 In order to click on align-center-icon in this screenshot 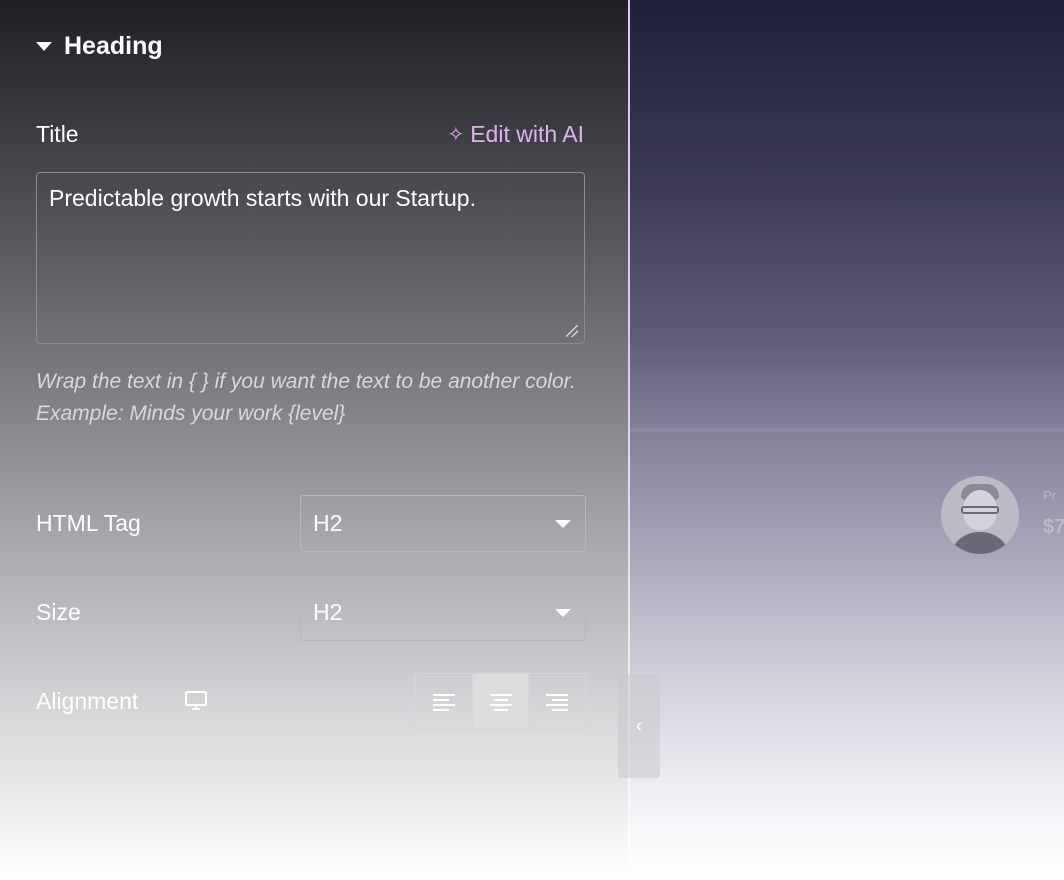, I will do `click(500, 702)`.